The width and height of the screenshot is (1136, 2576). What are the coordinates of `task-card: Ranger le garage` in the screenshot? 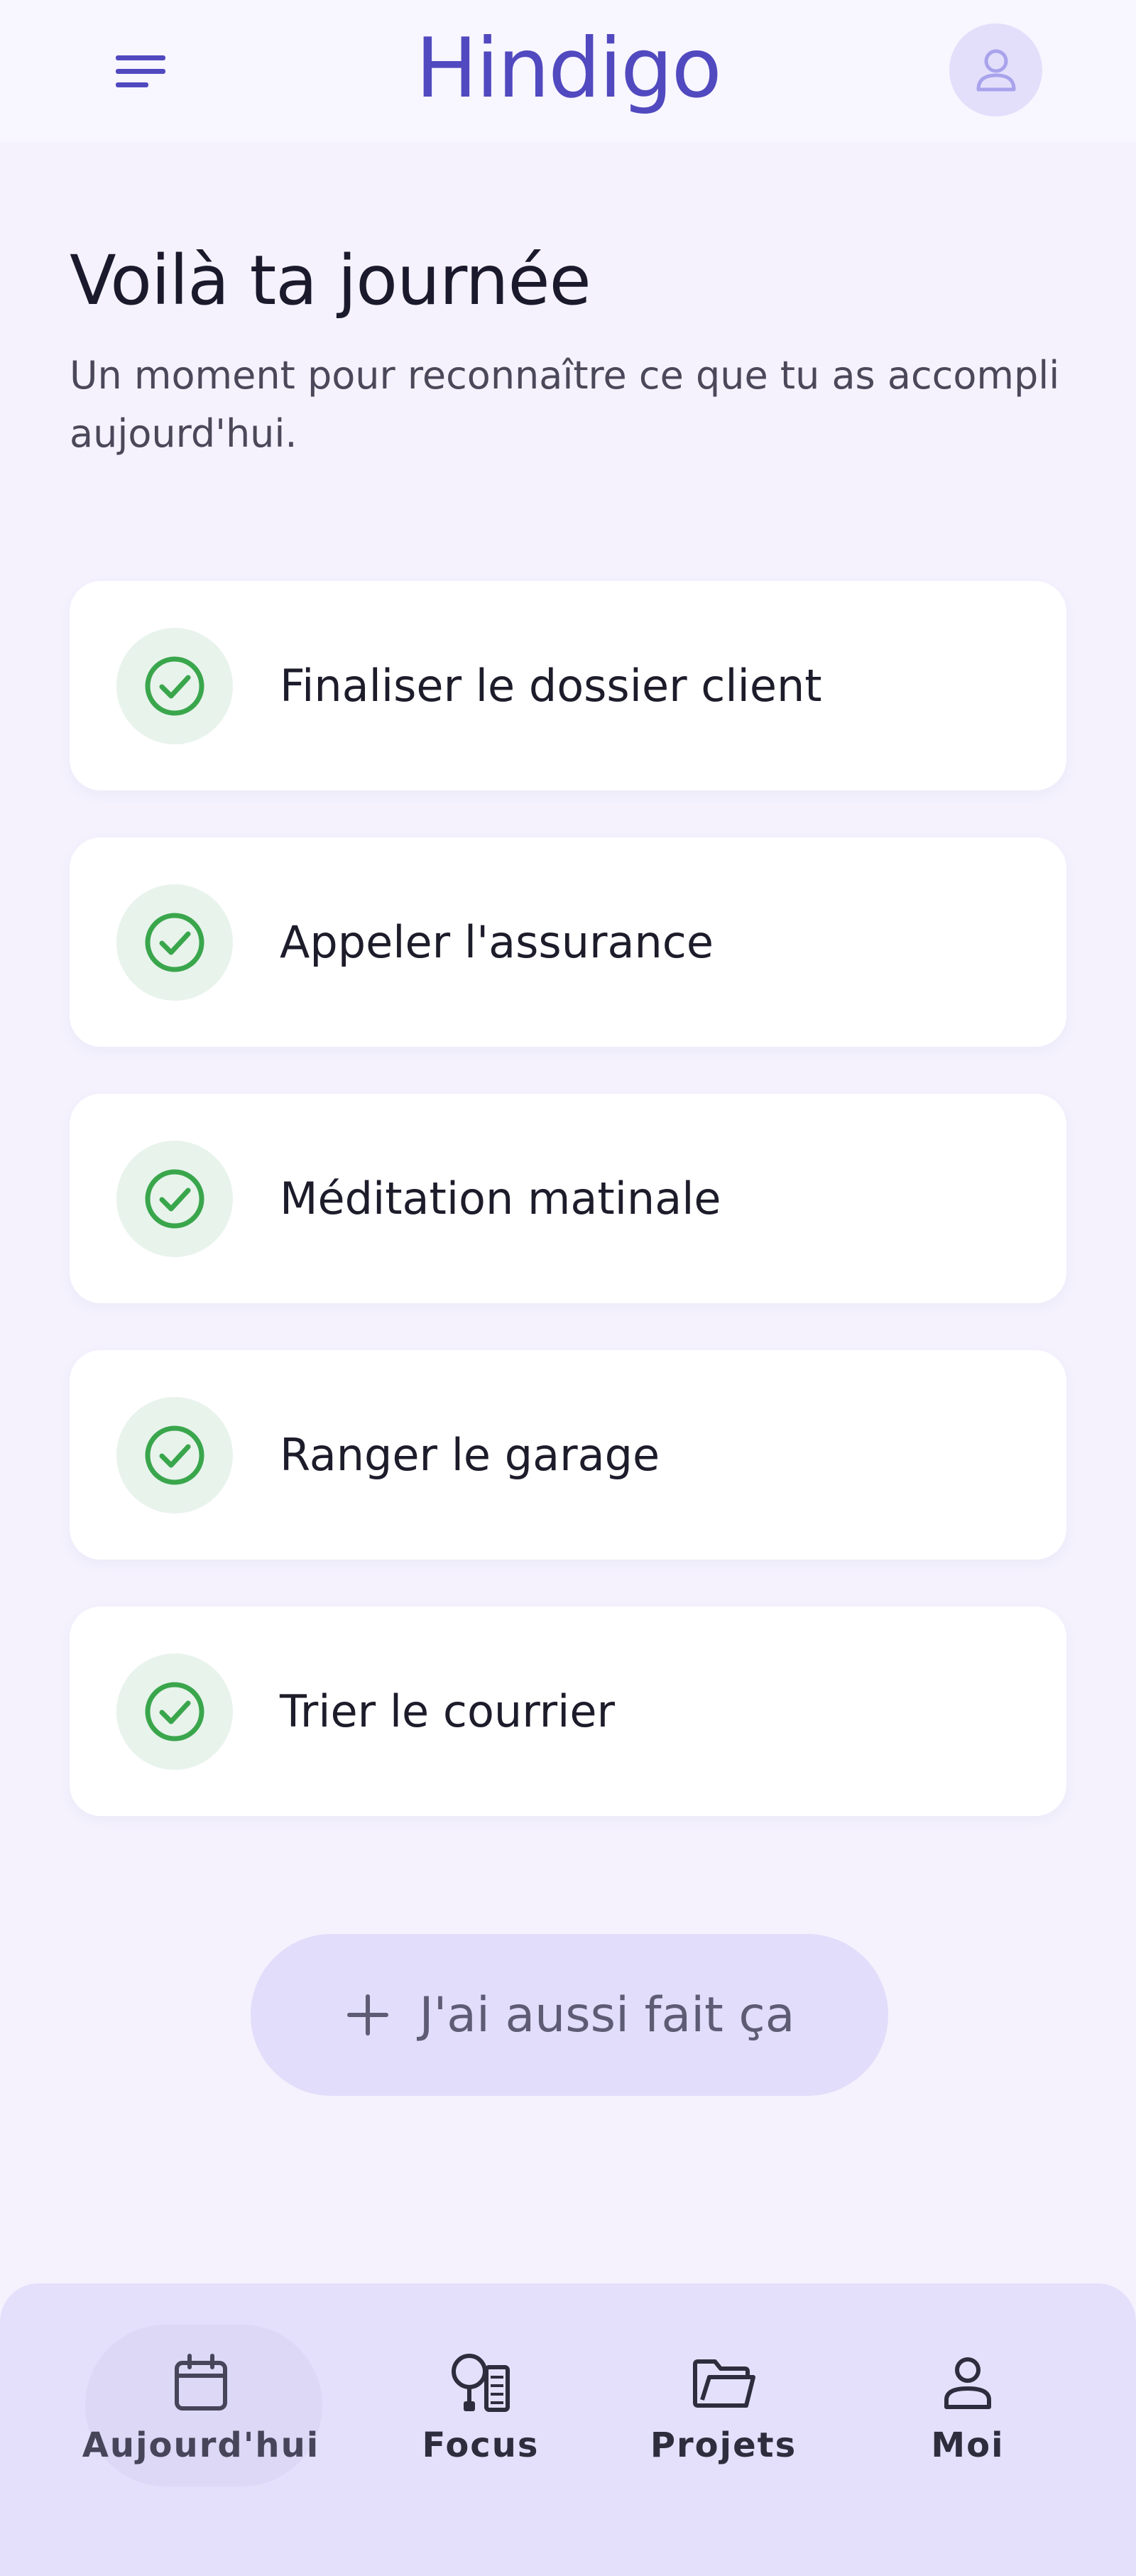 It's located at (568, 1455).